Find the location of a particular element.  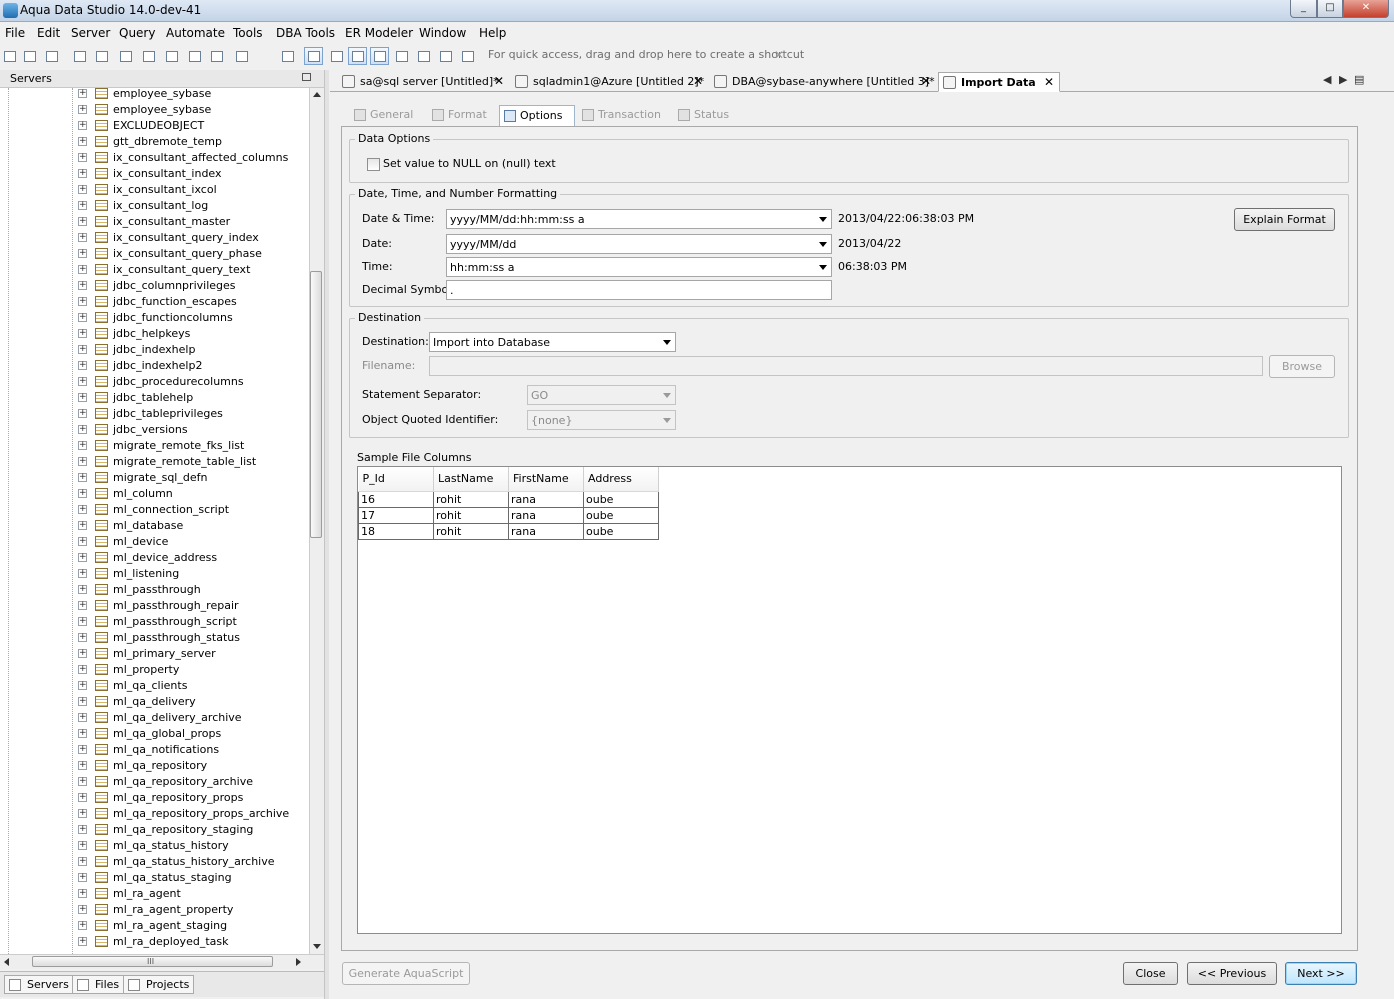

table-row: 18 rohit rana oube is located at coordinates (508, 531).